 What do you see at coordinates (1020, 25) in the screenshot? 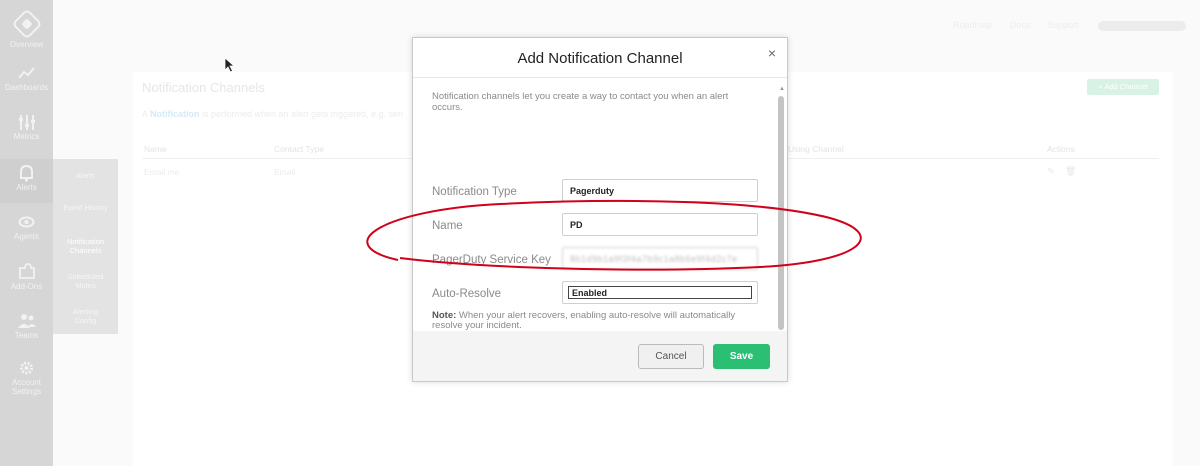
I see `topnav-docs-link: Docs` at bounding box center [1020, 25].